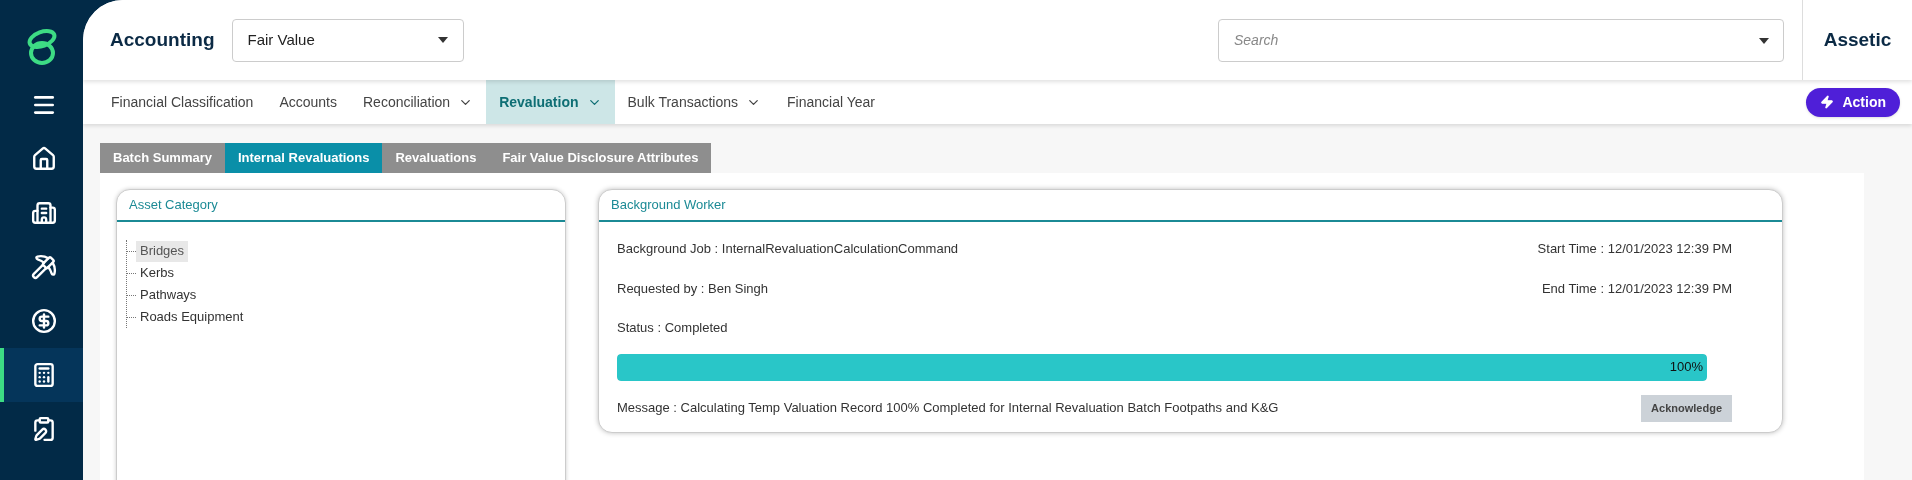 This screenshot has height=480, width=1912. Describe the element at coordinates (41, 375) in the screenshot. I see `sidebar-item` at that location.